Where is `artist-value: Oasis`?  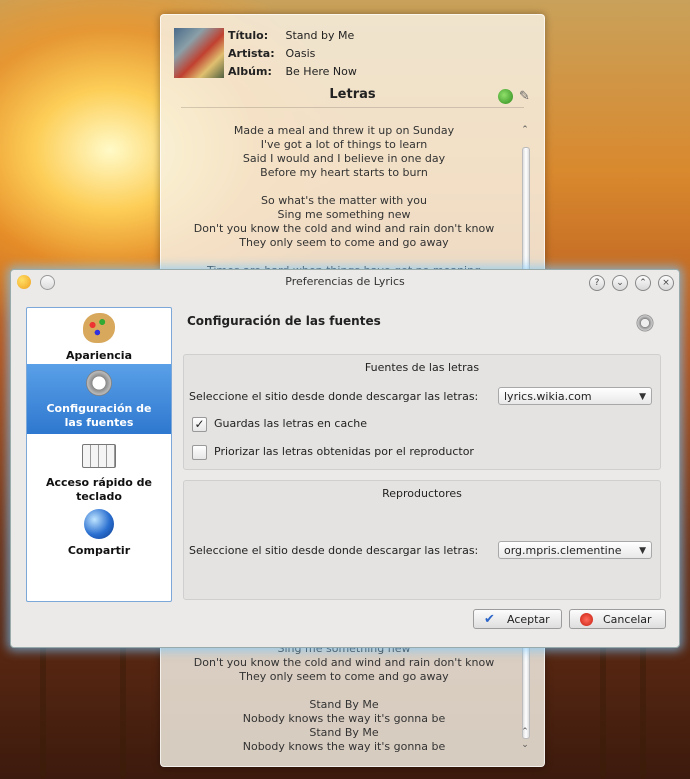
artist-value: Oasis is located at coordinates (300, 53).